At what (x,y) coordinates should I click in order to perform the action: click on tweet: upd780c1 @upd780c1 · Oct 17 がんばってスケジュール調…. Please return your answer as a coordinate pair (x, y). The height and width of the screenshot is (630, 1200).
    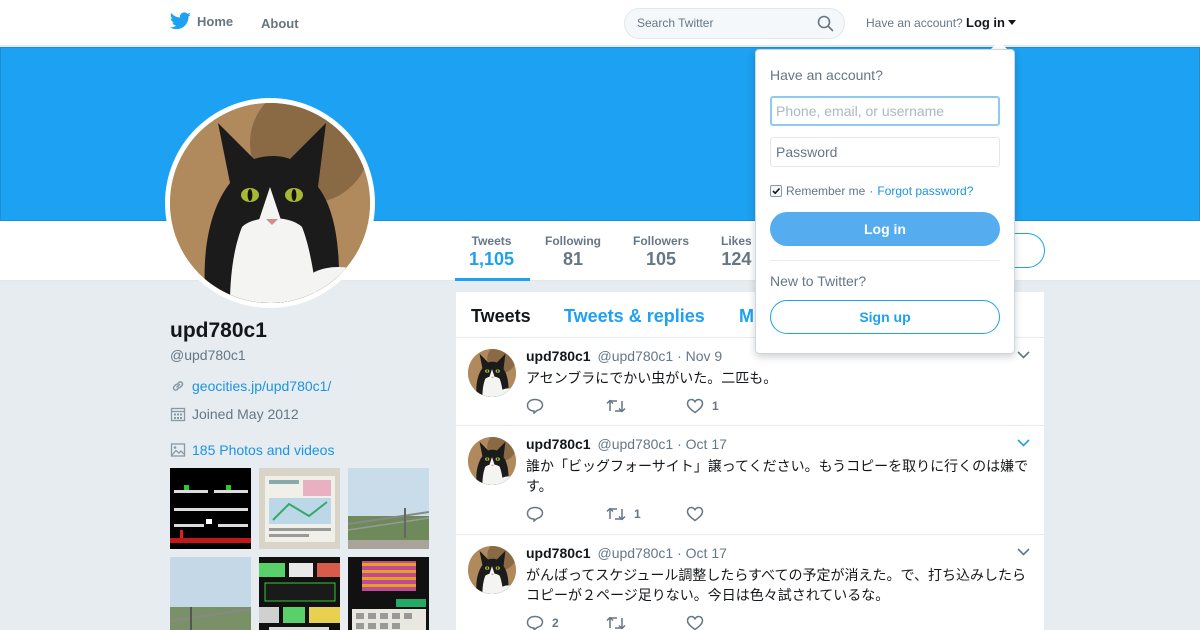
    Looking at the image, I should click on (750, 582).